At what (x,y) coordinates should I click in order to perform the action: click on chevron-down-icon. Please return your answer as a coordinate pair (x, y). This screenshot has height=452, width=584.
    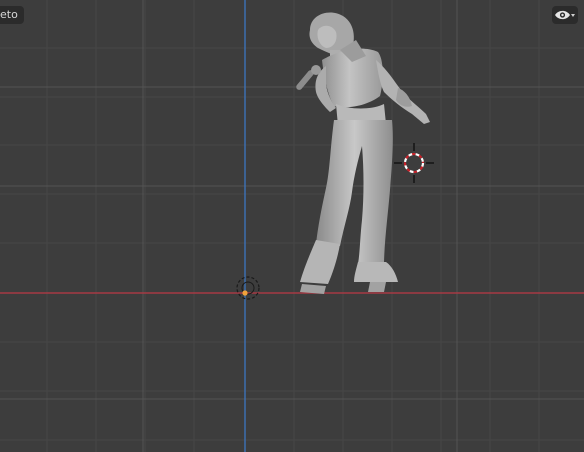
    Looking at the image, I should click on (573, 15).